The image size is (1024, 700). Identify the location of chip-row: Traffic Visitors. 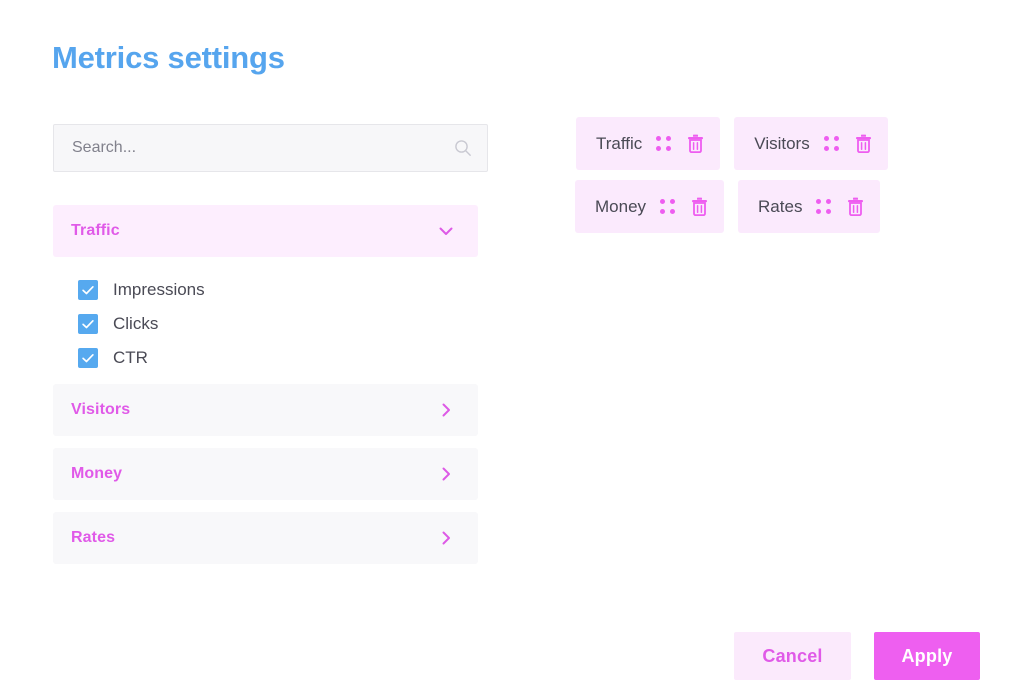
(776, 143).